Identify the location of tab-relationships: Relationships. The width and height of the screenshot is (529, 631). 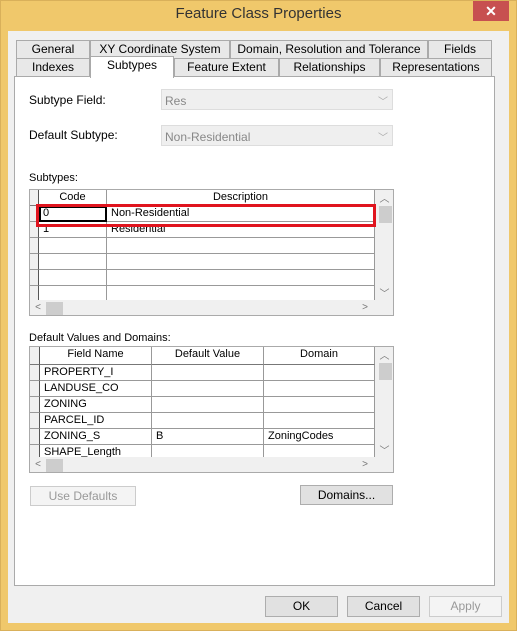
(329, 67).